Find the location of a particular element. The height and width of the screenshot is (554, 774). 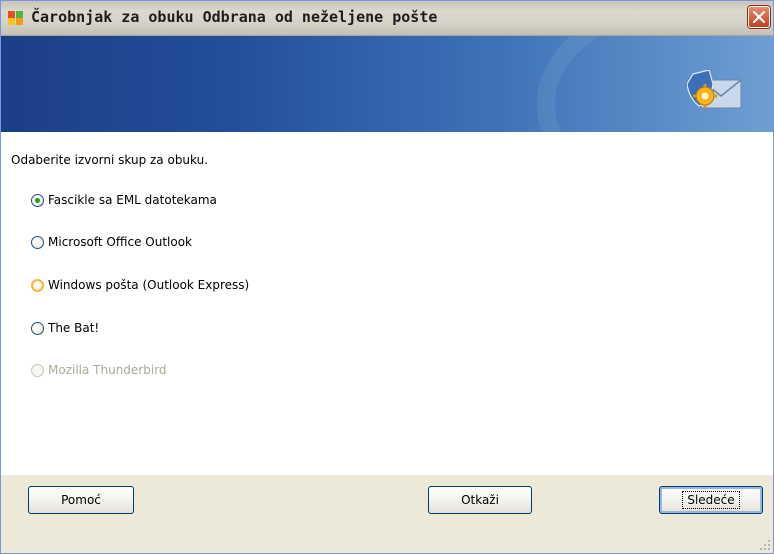

next-button-label: Sledeće is located at coordinates (711, 500).